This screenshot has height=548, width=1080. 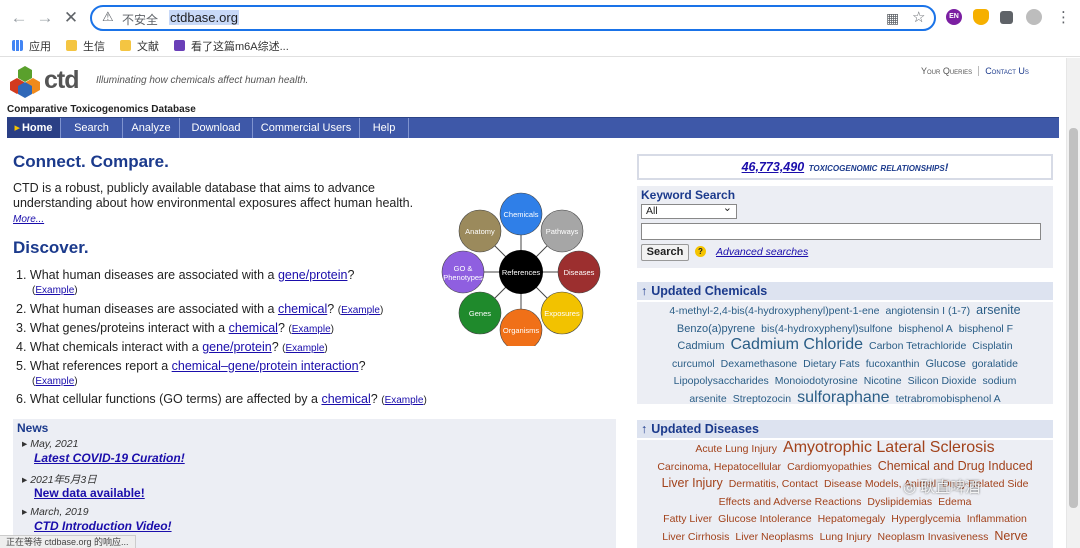 What do you see at coordinates (1010, 537) in the screenshot?
I see `disease-term: Nerve` at bounding box center [1010, 537].